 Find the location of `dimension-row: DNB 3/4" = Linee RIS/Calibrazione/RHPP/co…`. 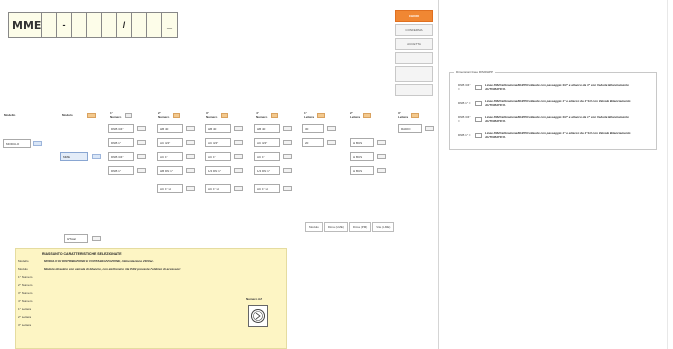

dimension-row: DNB 3/4" = Linee RIS/Calibrazione/RHPP/co… is located at coordinates (543, 119).